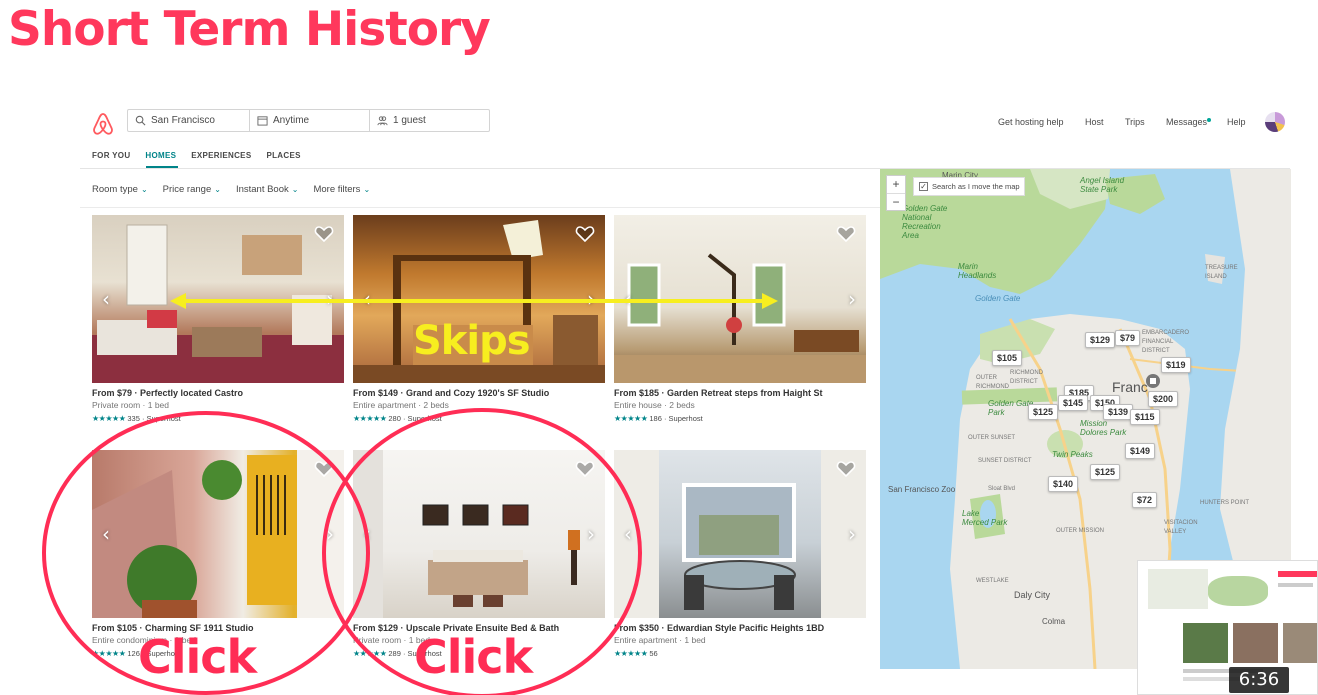 The width and height of the screenshot is (1318, 695). Describe the element at coordinates (168, 393) in the screenshot. I see `listing-title: From $79 · Perfectly located Castro` at that location.